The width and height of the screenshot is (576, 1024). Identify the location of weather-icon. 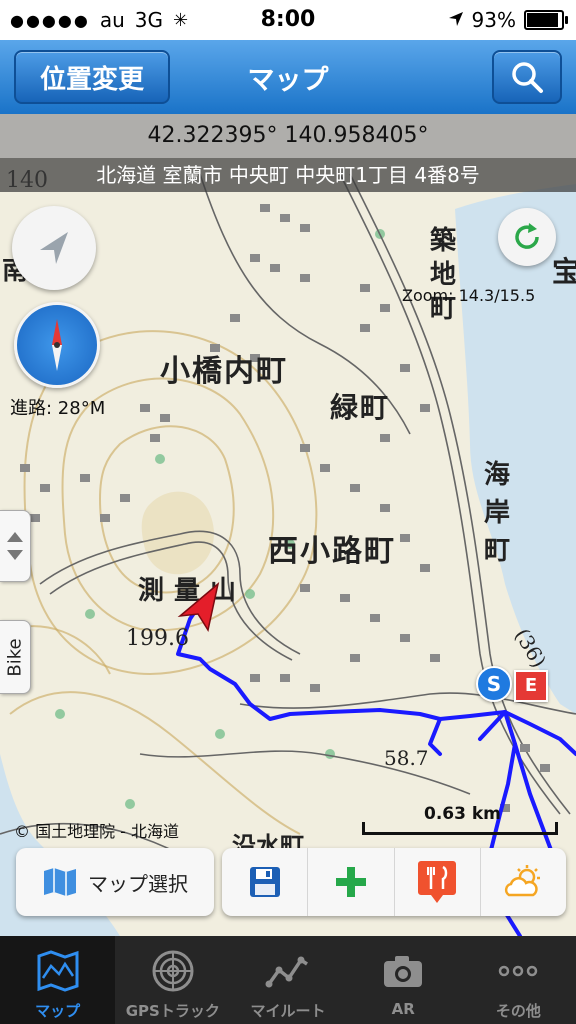
(523, 881).